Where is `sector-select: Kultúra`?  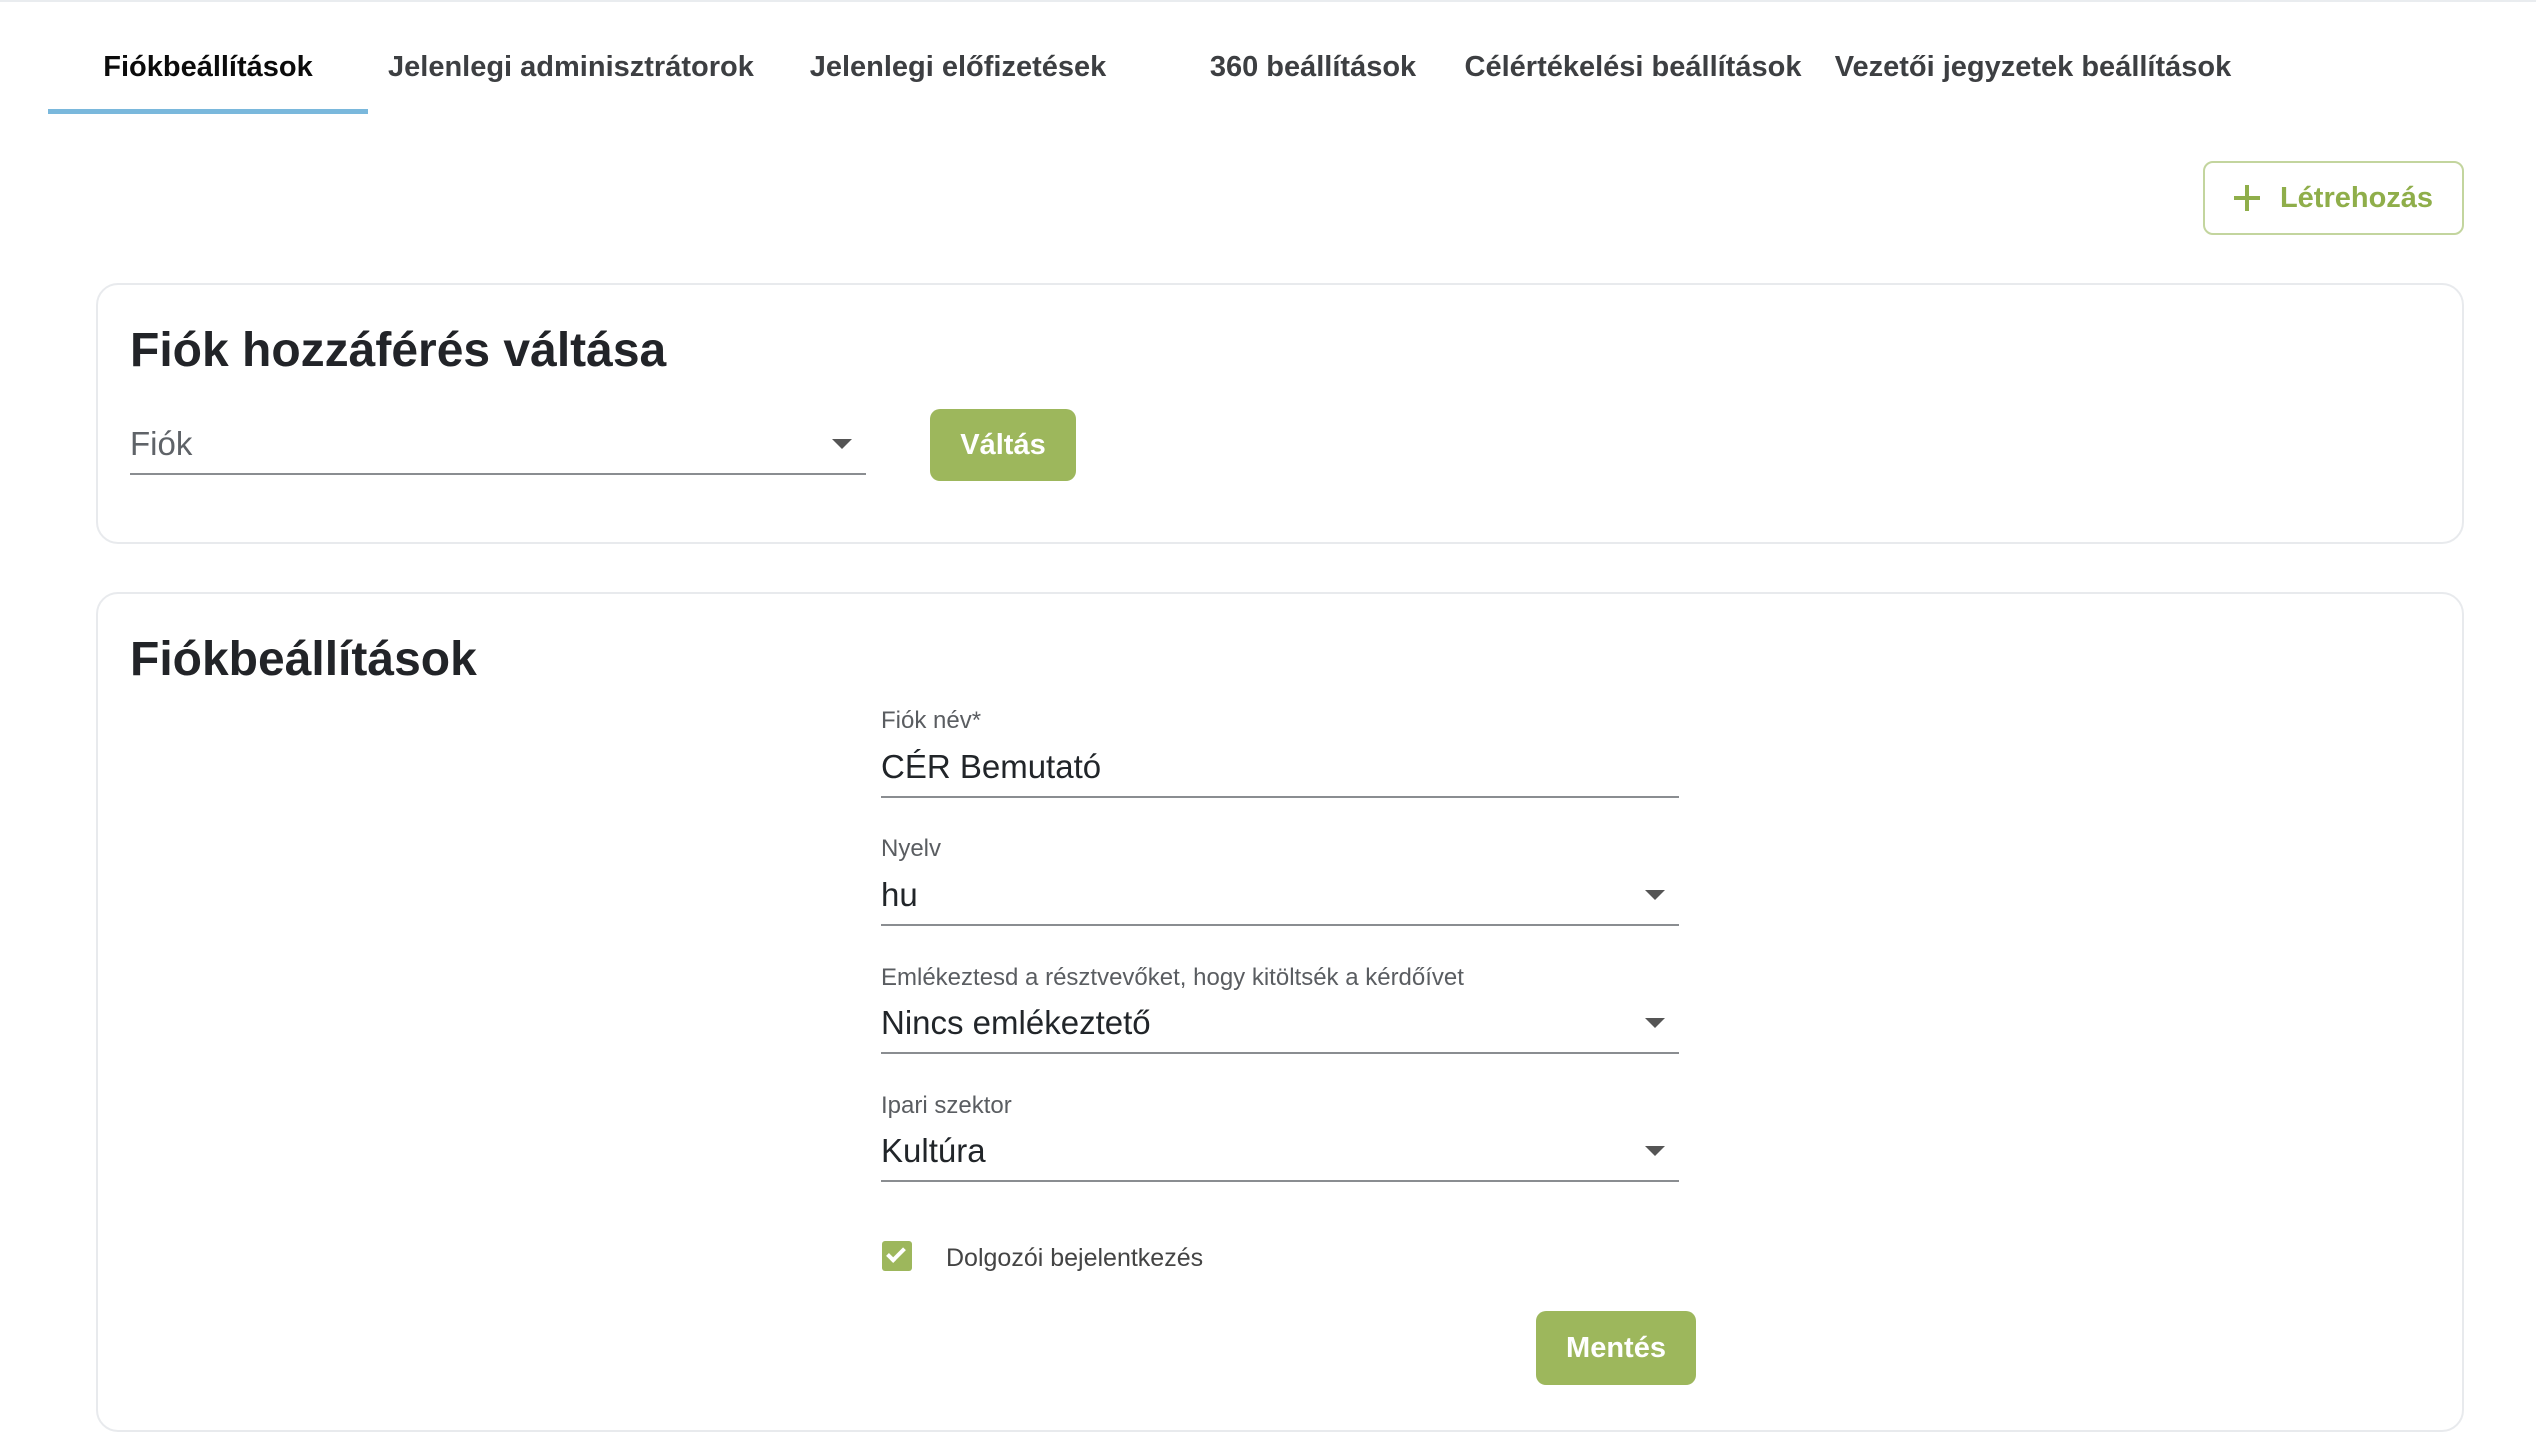
sector-select: Kultúra is located at coordinates (1280, 1152).